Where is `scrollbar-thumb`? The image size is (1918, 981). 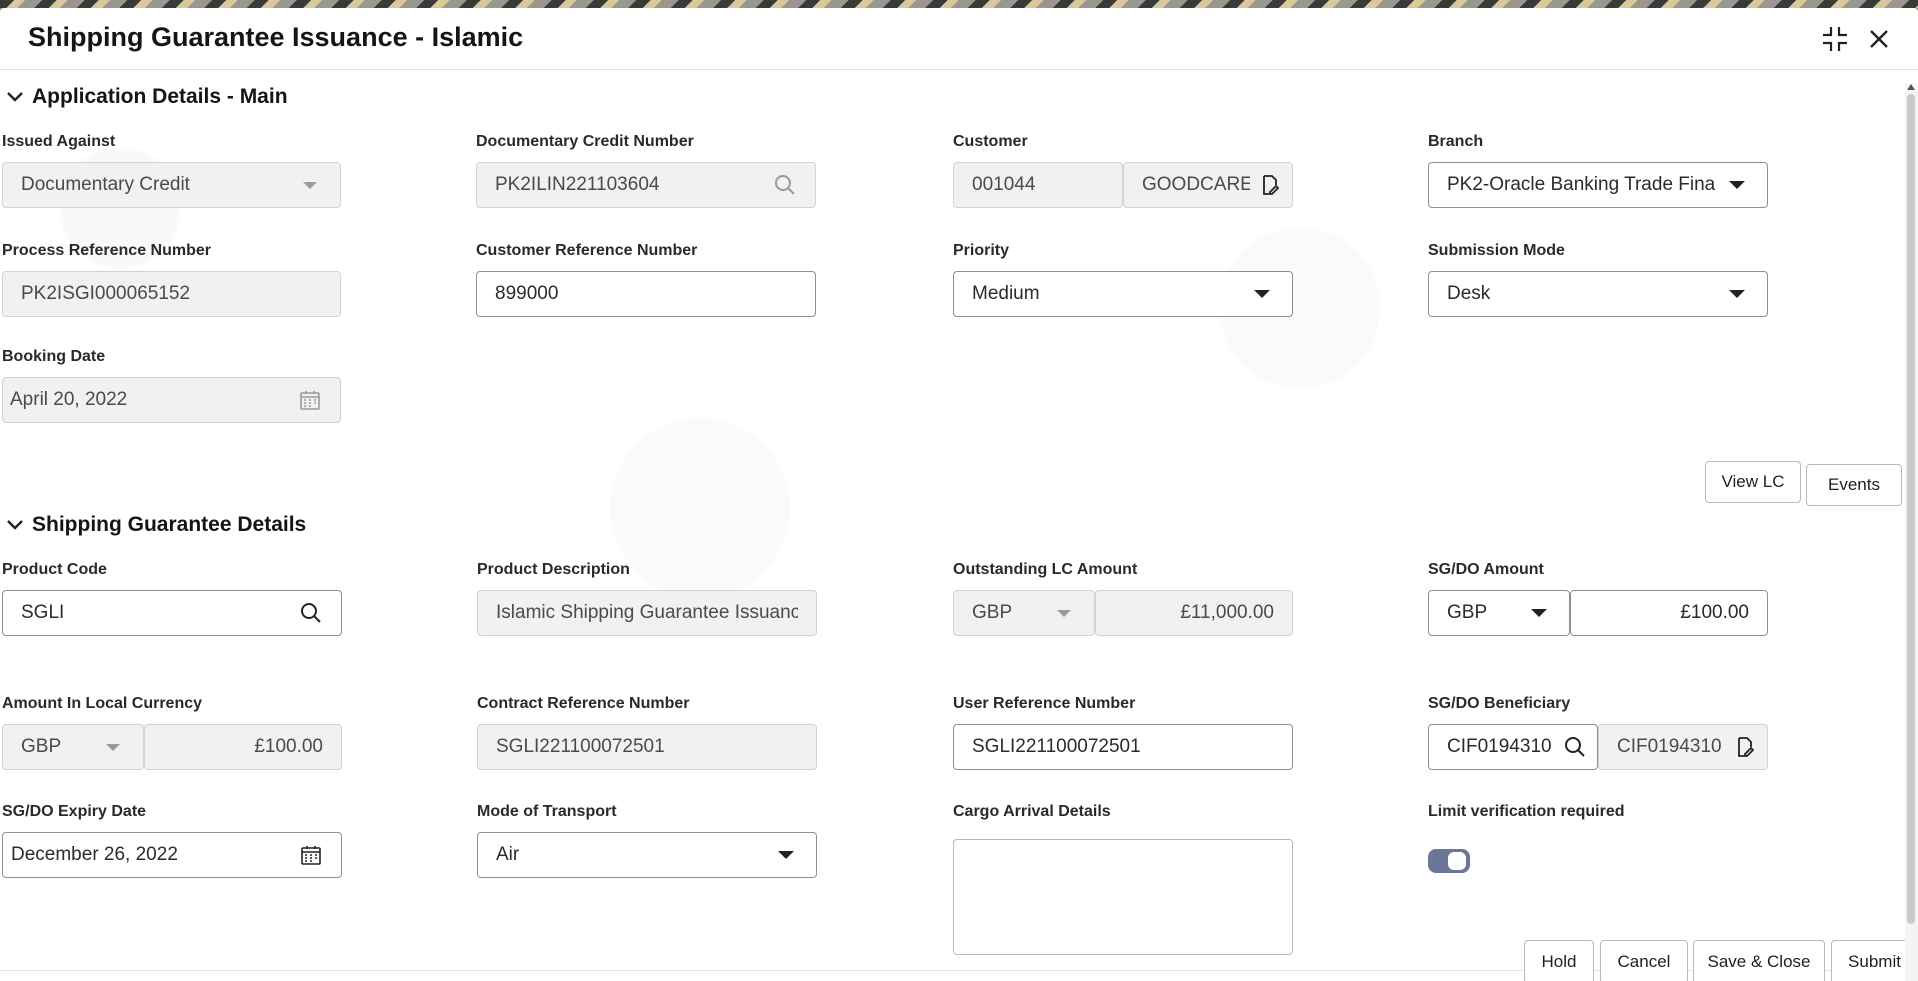
scrollbar-thumb is located at coordinates (1911, 509).